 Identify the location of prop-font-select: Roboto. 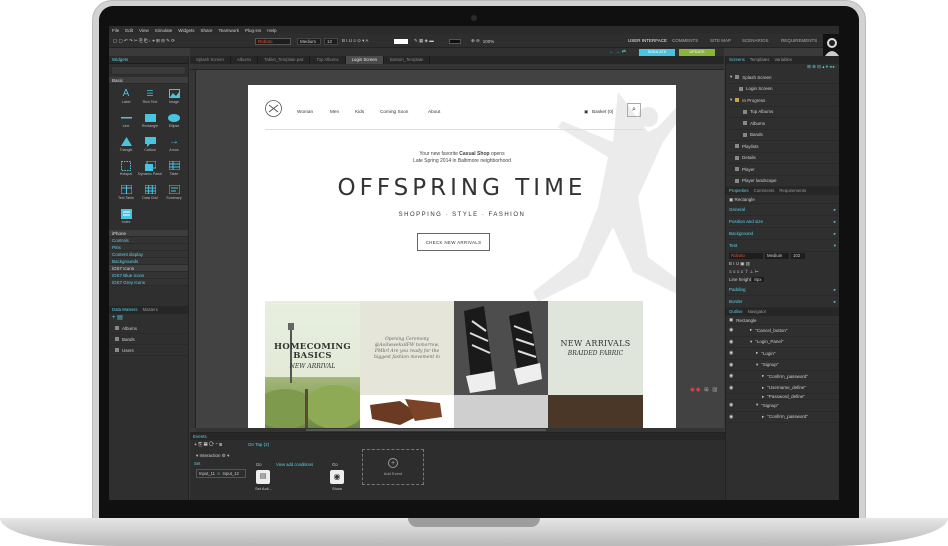
(746, 256).